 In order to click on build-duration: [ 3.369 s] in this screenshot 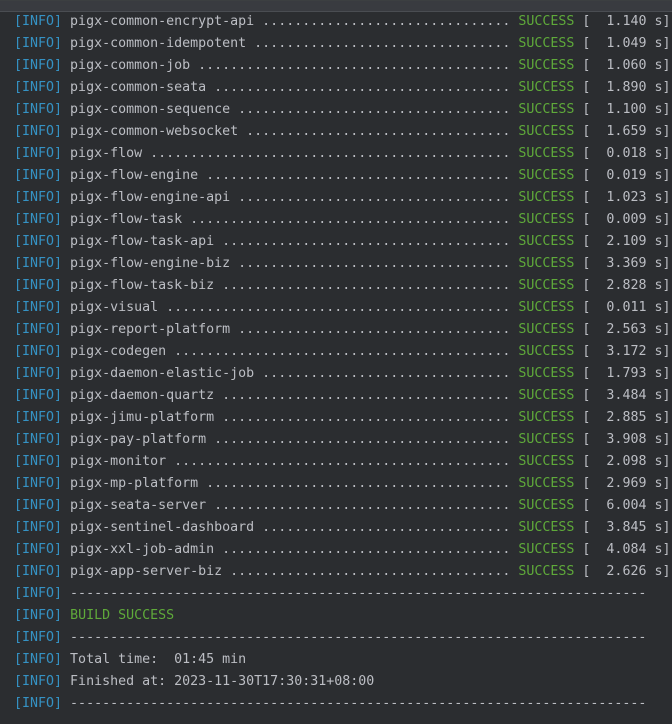, I will do `click(622, 263)`.